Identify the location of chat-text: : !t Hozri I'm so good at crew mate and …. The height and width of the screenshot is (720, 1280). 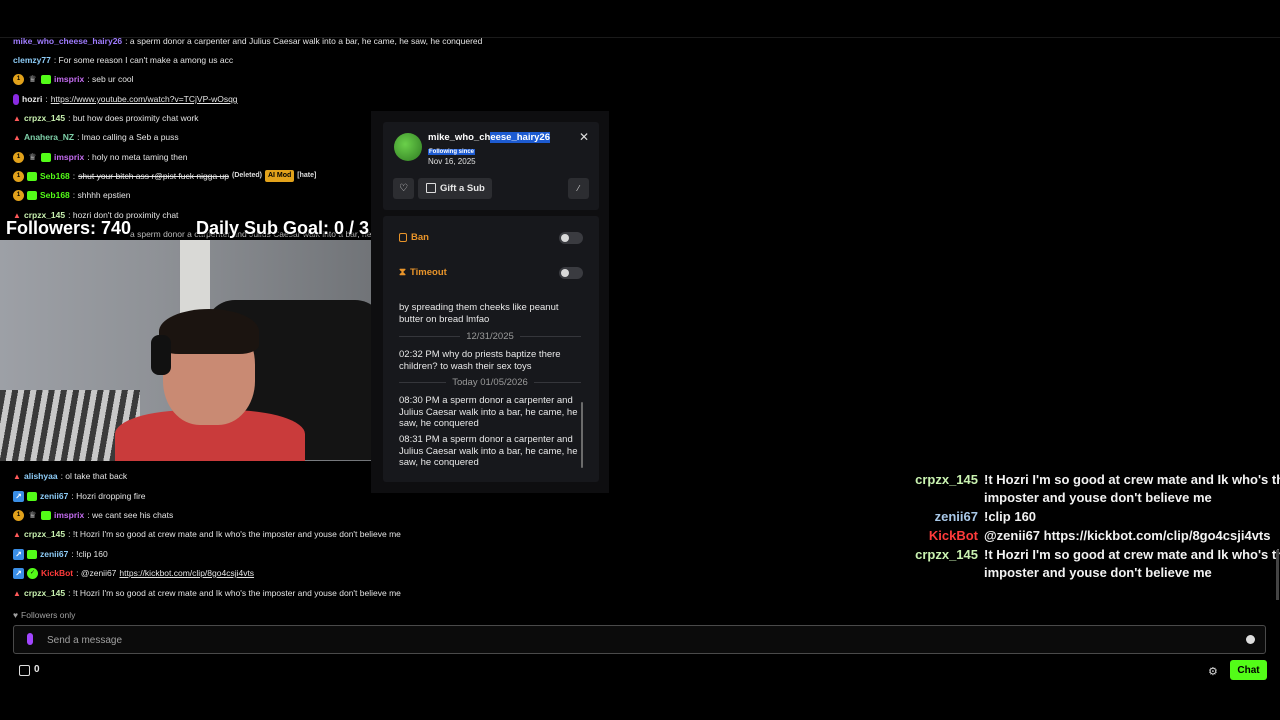
(234, 534).